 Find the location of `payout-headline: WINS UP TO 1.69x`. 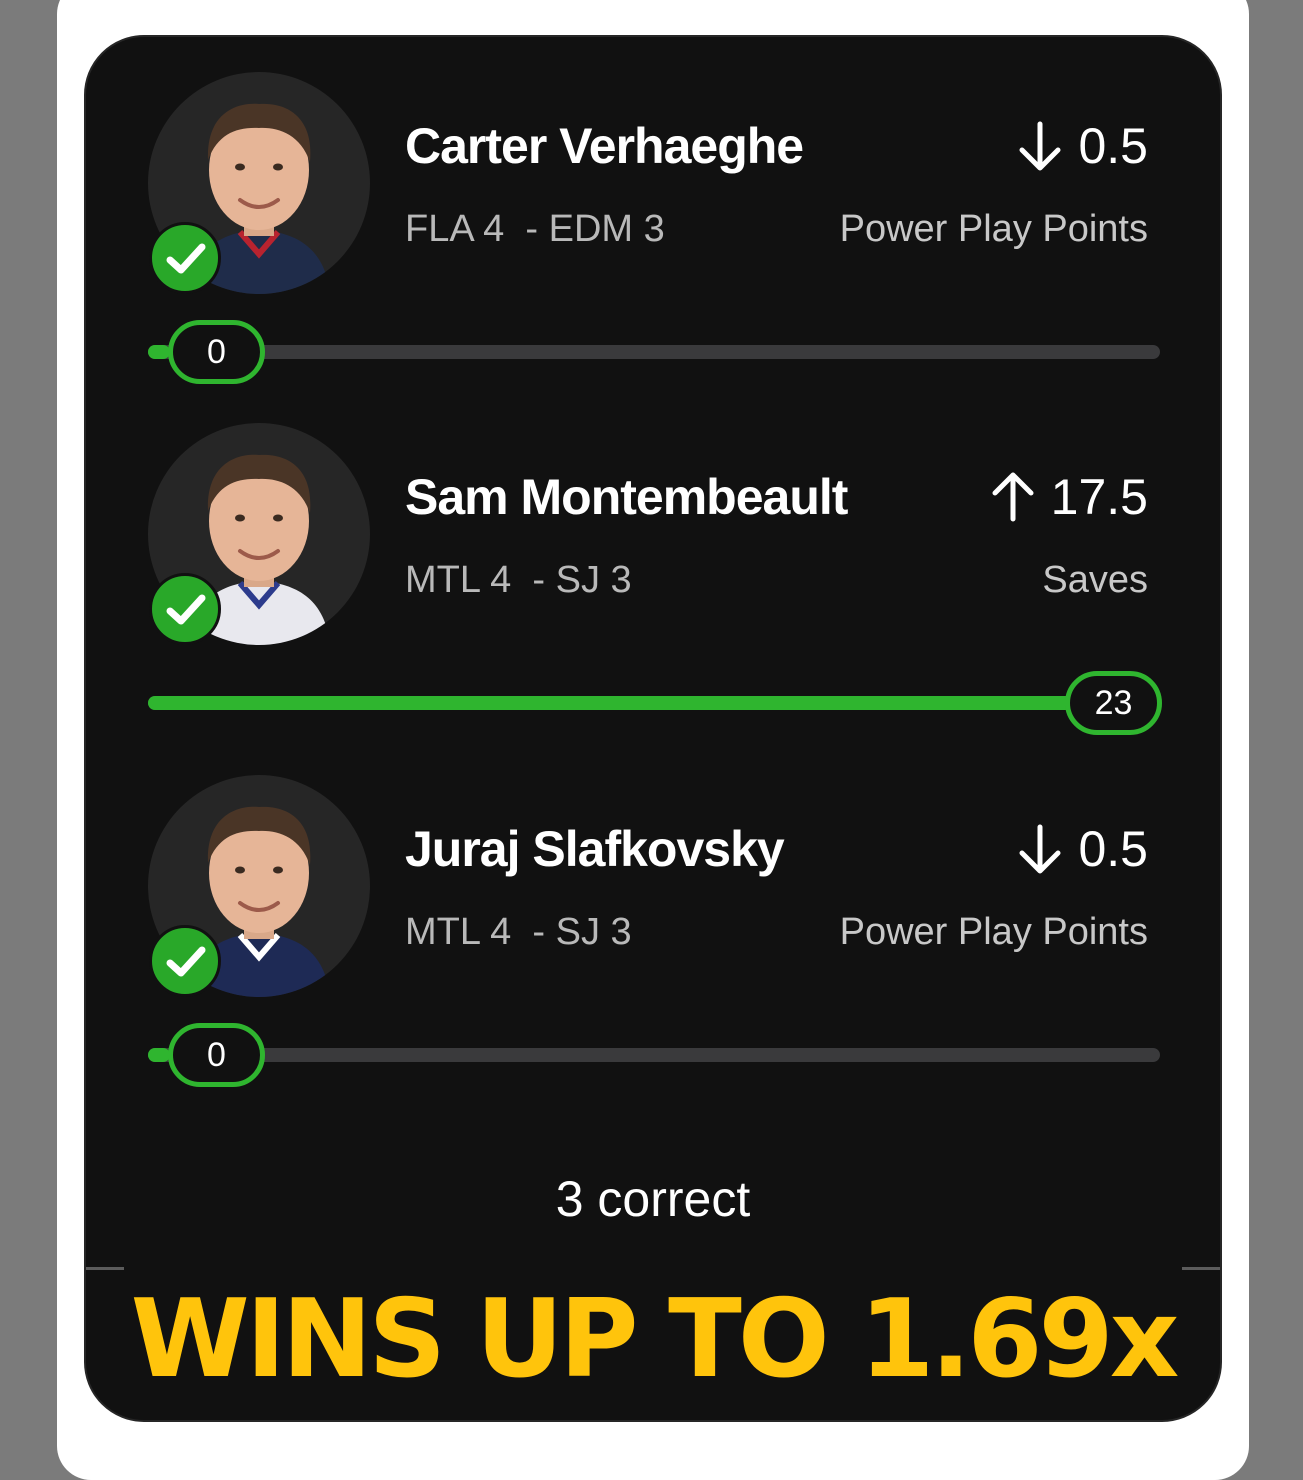

payout-headline: WINS UP TO 1.69x is located at coordinates (655, 1339).